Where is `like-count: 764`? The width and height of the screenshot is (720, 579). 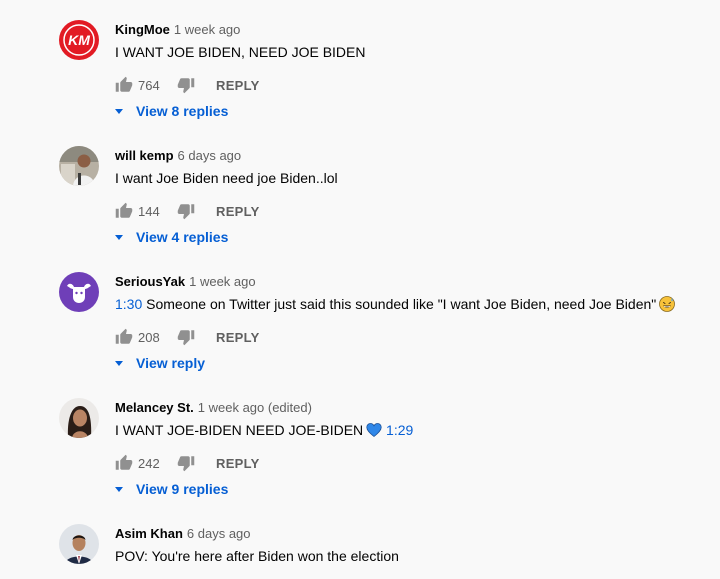
like-count: 764 is located at coordinates (149, 85).